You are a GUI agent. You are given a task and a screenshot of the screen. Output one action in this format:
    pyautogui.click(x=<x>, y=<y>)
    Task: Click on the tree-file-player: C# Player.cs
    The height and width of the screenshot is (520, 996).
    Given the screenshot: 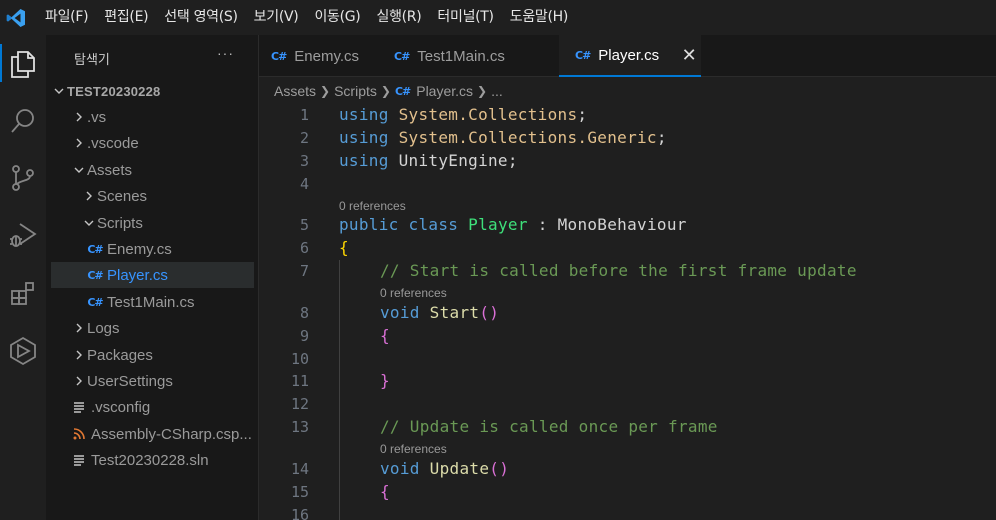 What is the action you would take?
    pyautogui.click(x=152, y=275)
    